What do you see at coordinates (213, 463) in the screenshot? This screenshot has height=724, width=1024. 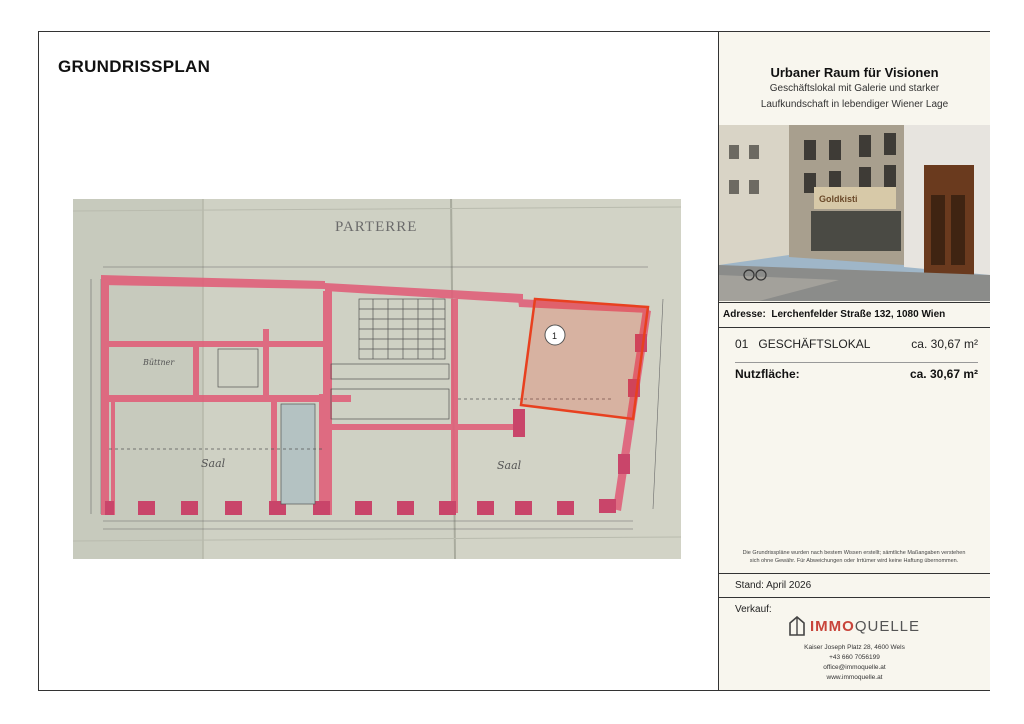 I see `room-label-left: Saal` at bounding box center [213, 463].